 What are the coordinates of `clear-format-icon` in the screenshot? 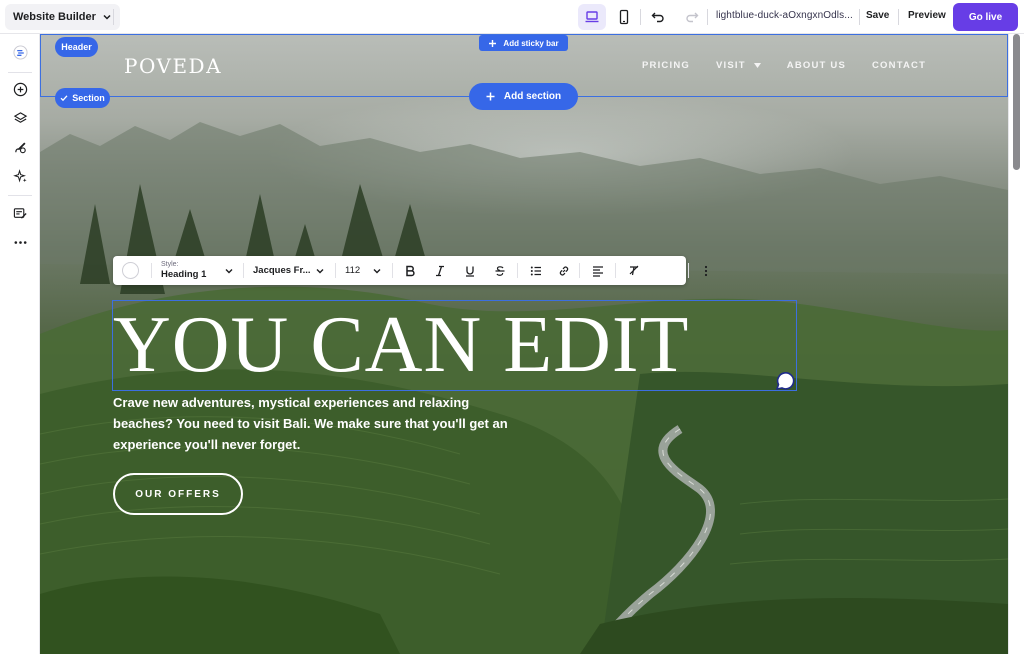 It's located at (634, 270).